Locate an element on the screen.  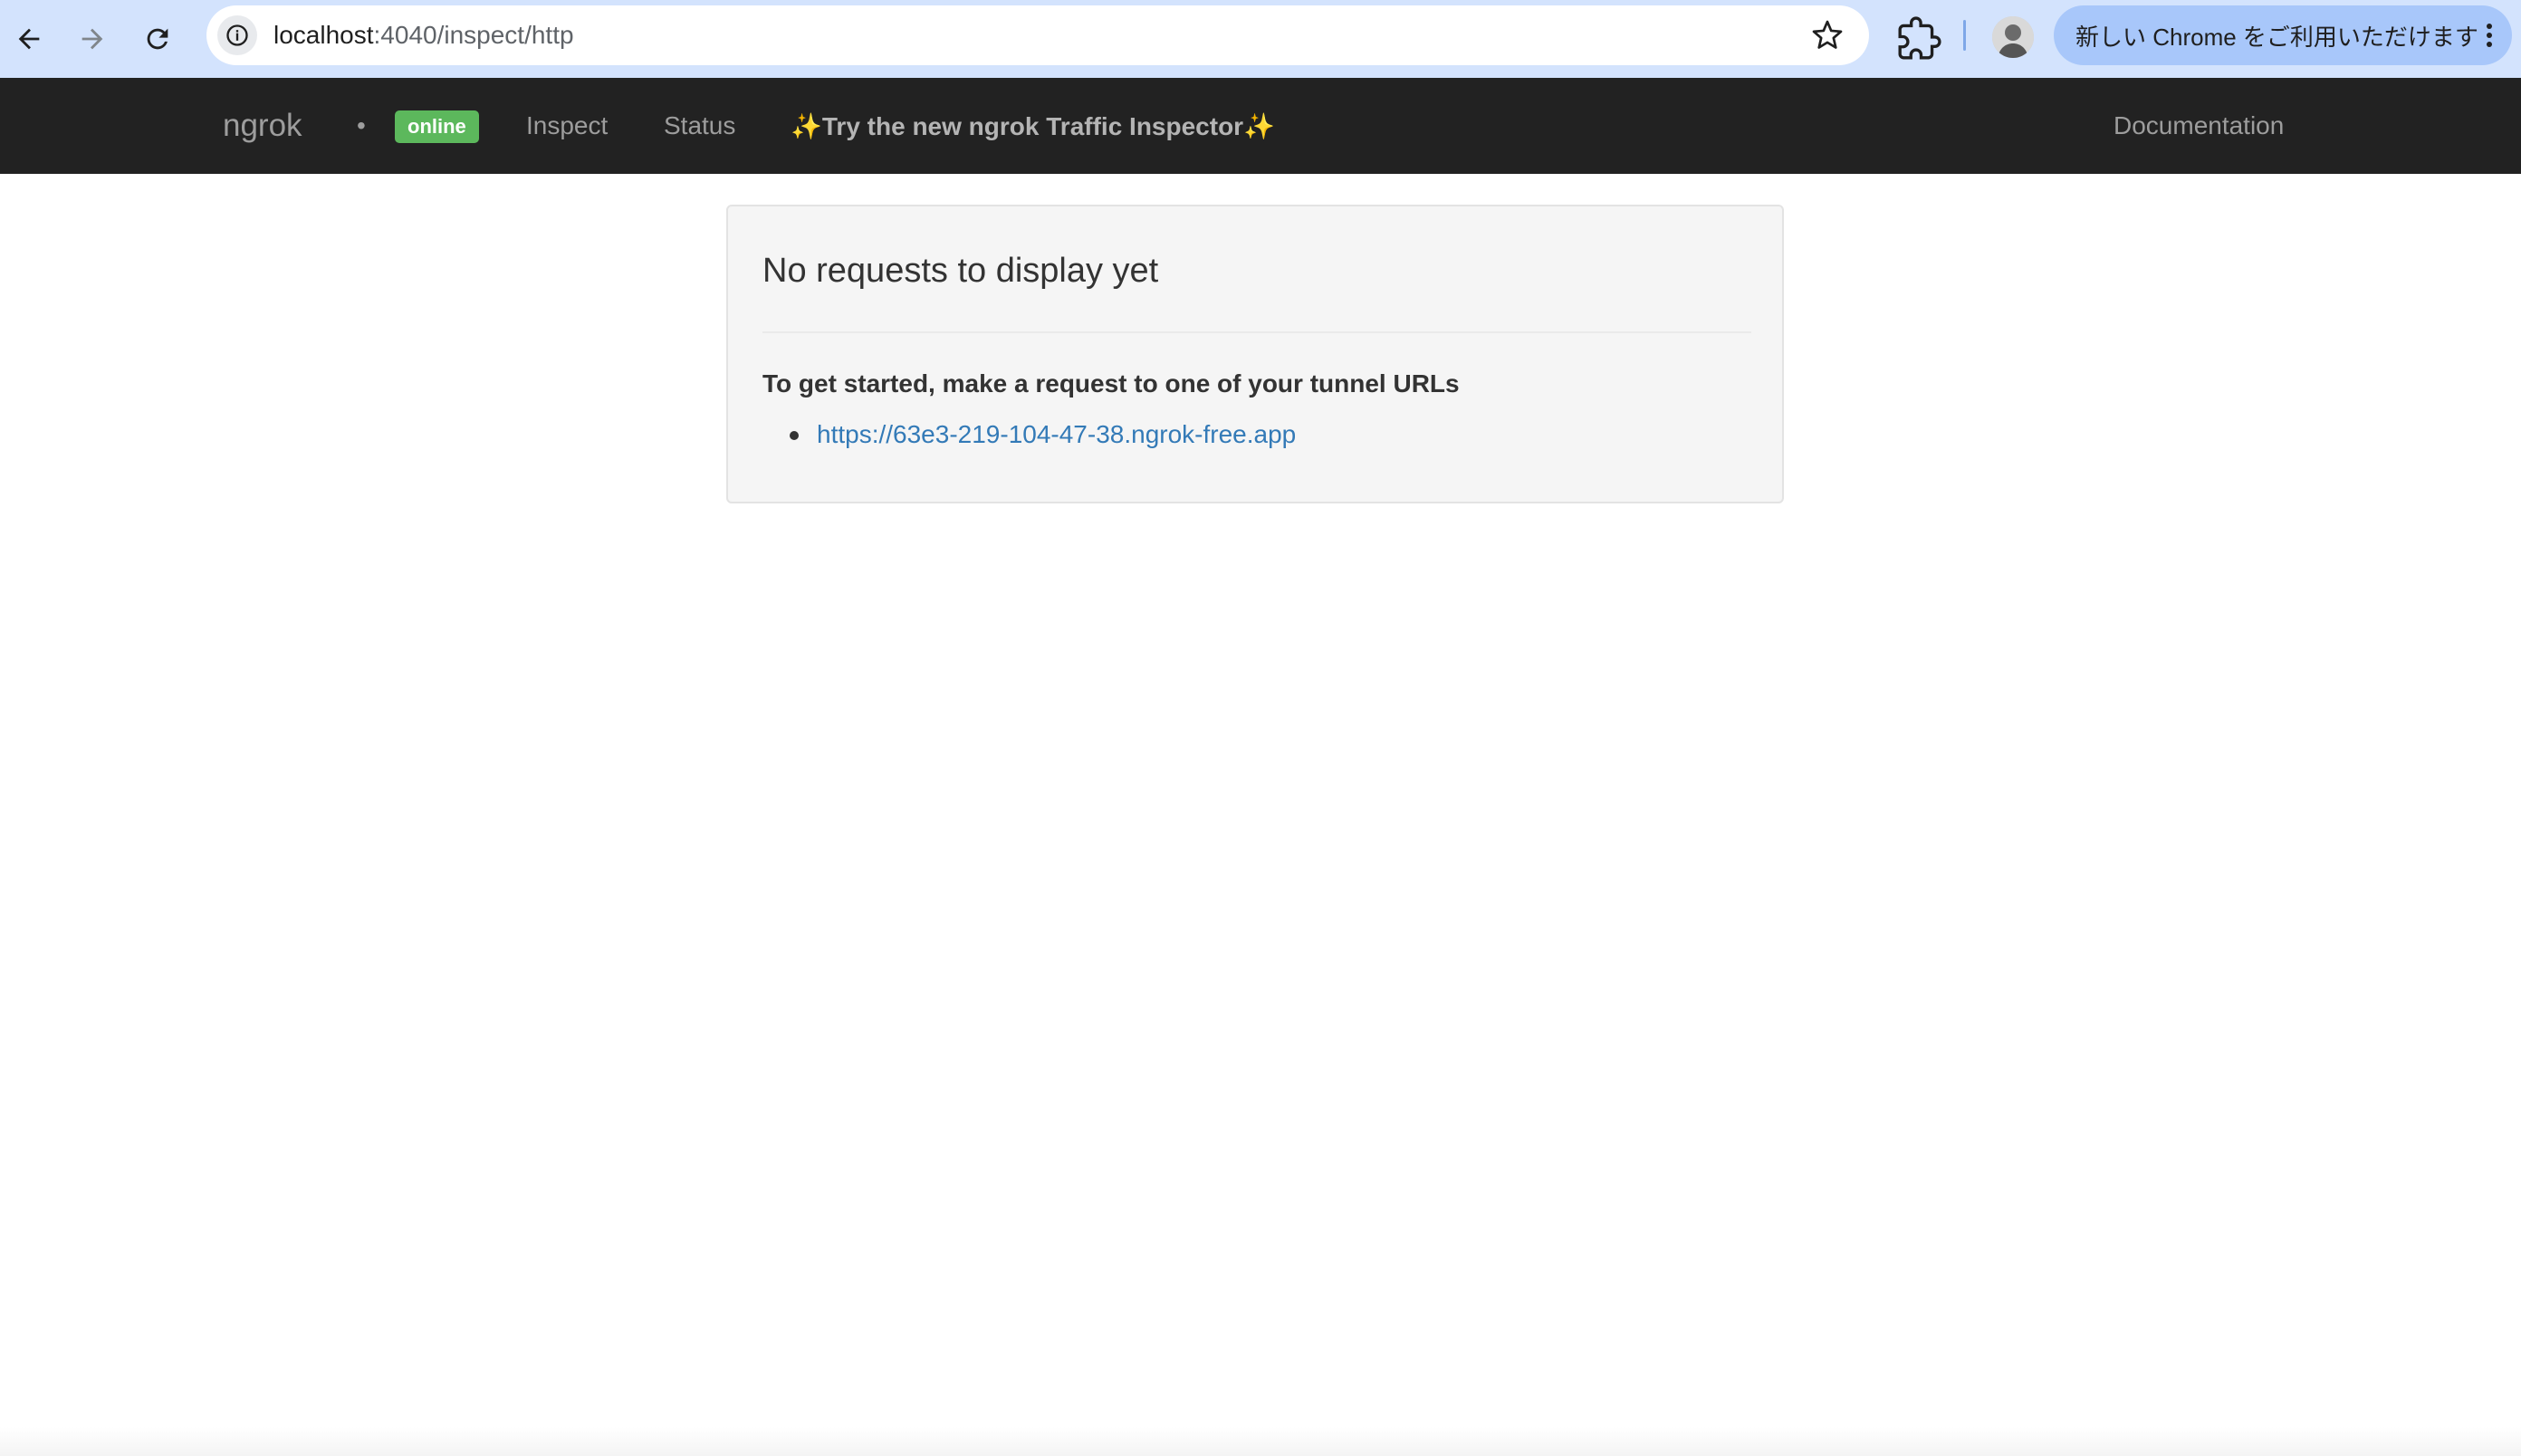
more-menu-icon is located at coordinates (2489, 35).